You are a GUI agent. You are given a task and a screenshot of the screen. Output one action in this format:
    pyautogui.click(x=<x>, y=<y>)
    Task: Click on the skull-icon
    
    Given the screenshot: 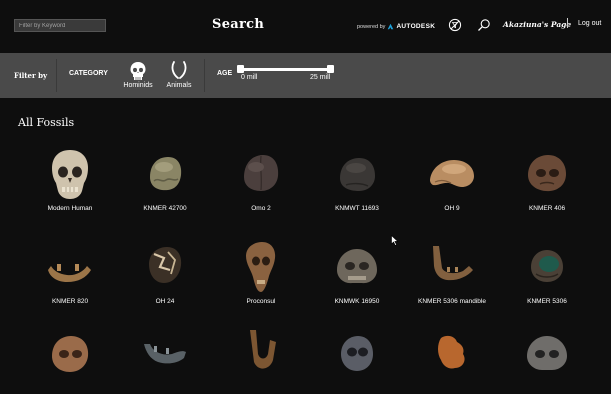 What is the action you would take?
    pyautogui.click(x=138, y=71)
    